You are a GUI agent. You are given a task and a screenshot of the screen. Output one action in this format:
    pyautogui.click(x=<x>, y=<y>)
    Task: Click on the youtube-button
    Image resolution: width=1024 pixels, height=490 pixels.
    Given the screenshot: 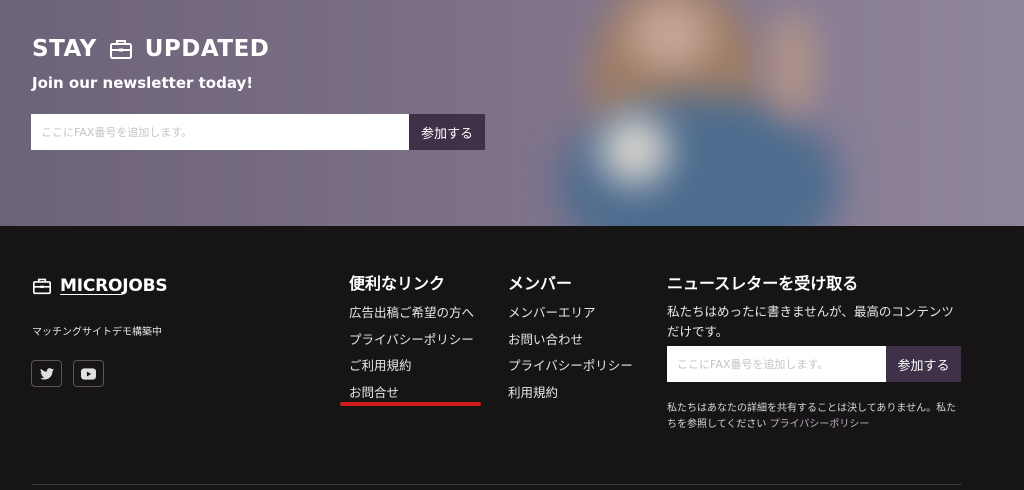 What is the action you would take?
    pyautogui.click(x=88, y=373)
    